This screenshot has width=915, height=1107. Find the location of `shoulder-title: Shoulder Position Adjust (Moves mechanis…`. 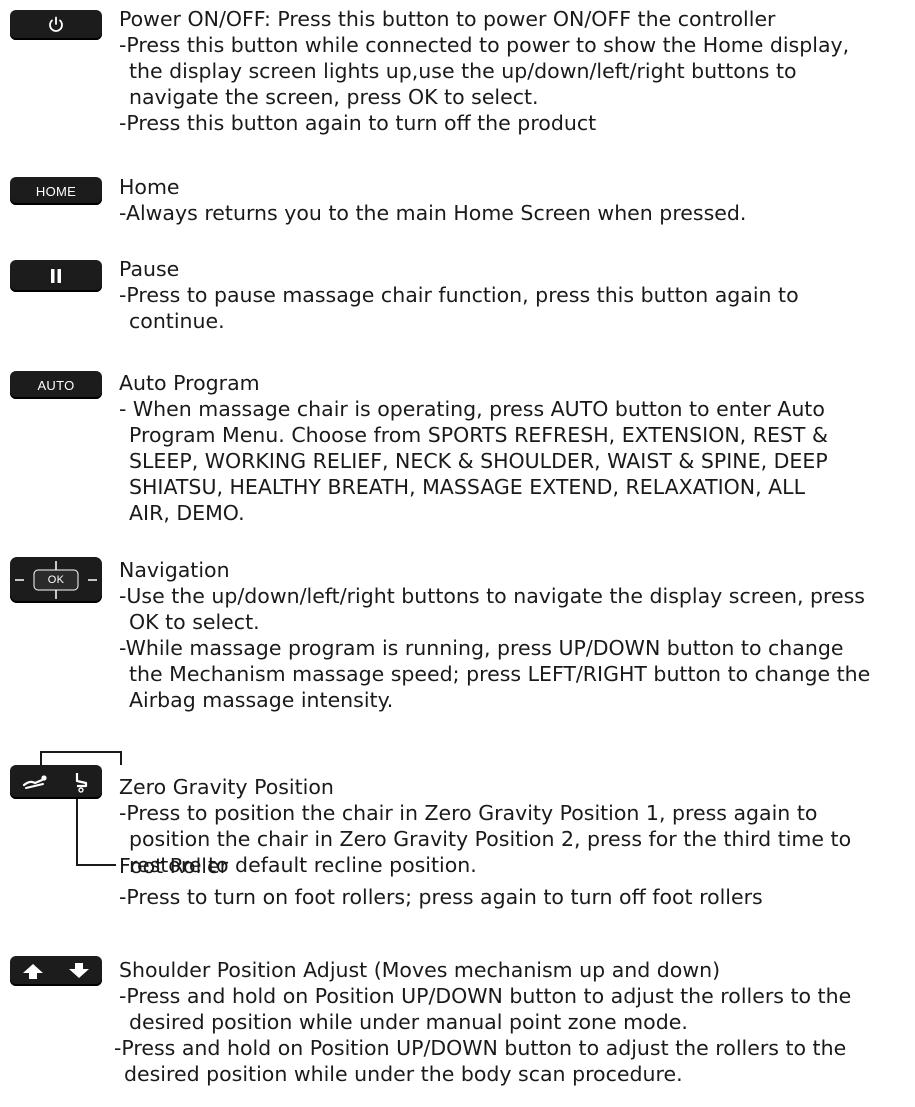

shoulder-title: Shoulder Position Adjust (Moves mechanis… is located at coordinates (420, 970).